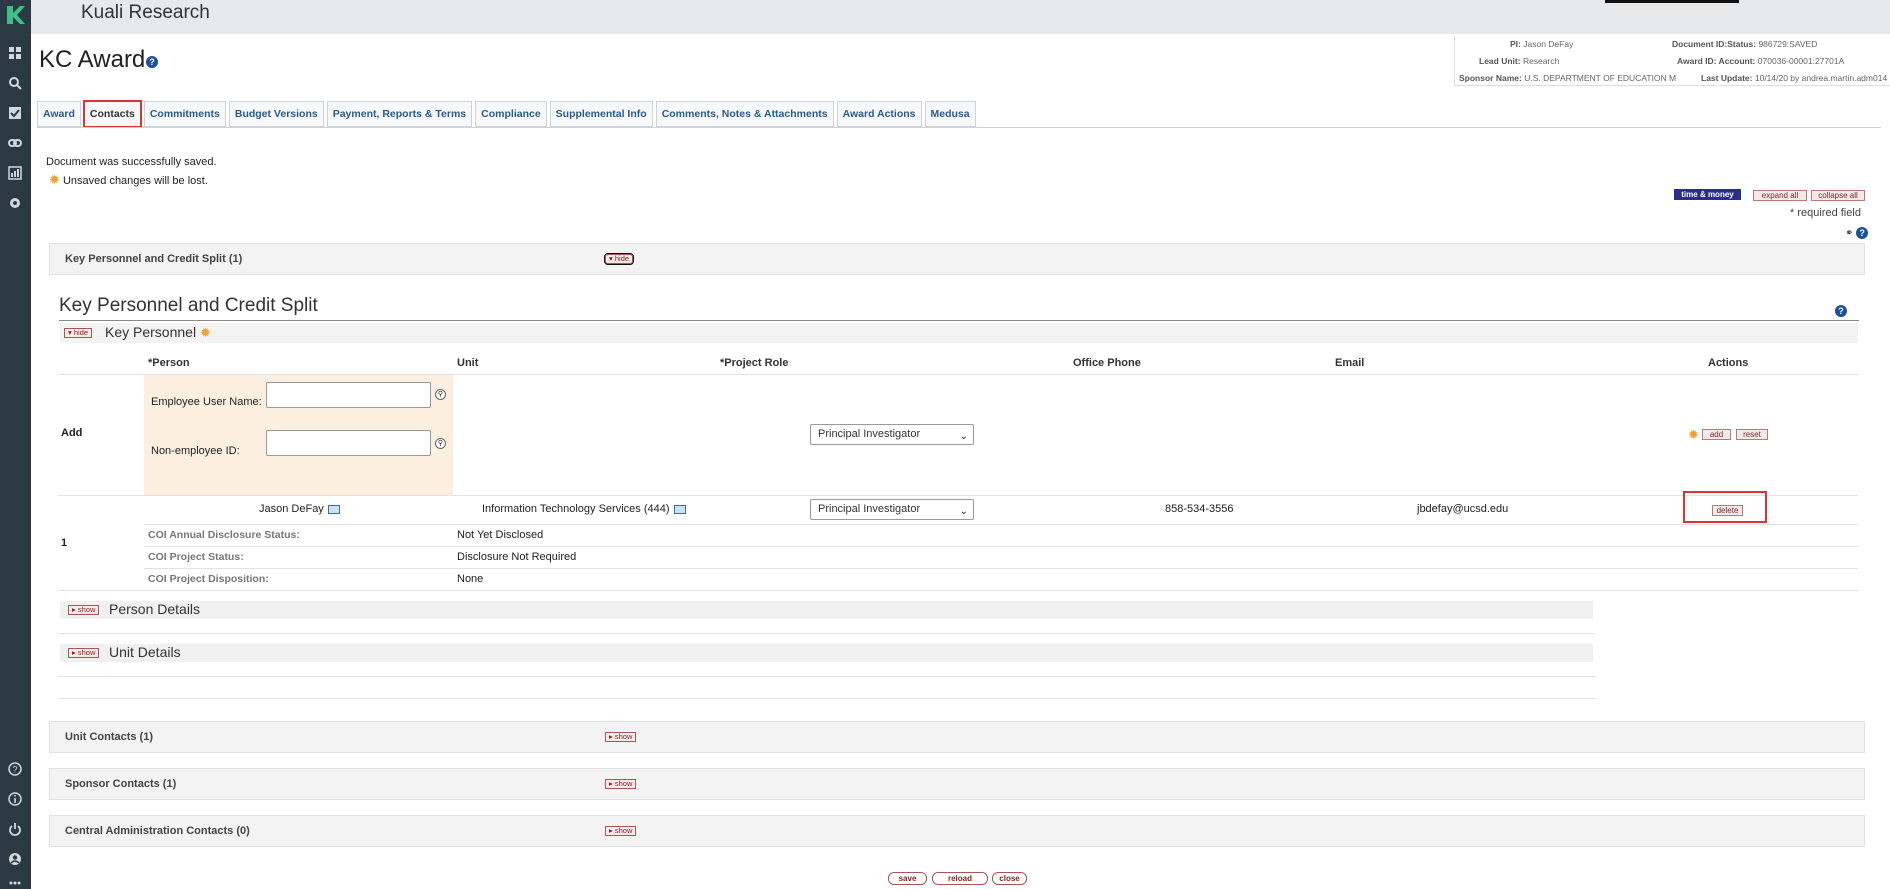  What do you see at coordinates (15, 83) in the screenshot?
I see `search-icon` at bounding box center [15, 83].